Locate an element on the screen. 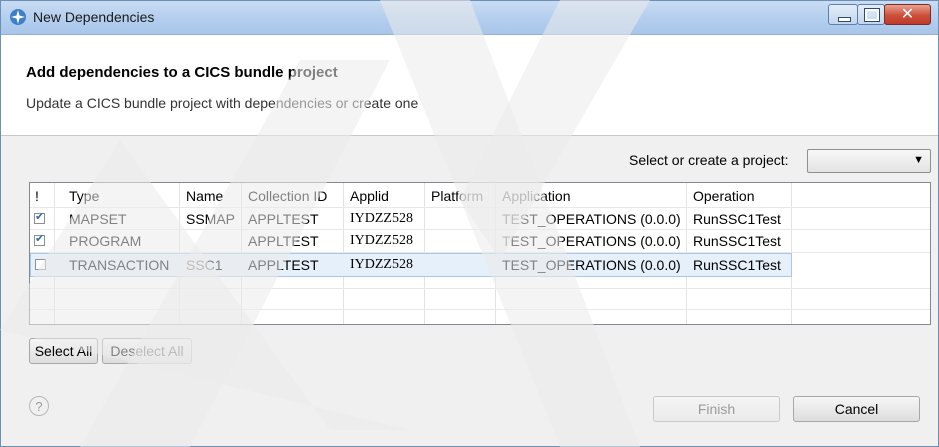 This screenshot has height=447, width=939. close-icon: ✕ is located at coordinates (907, 13).